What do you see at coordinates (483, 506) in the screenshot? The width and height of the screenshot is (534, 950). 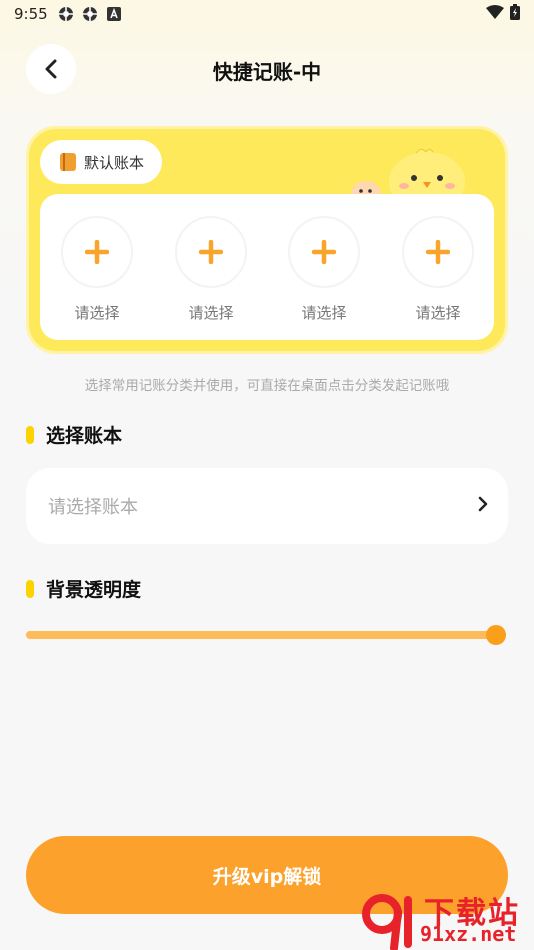 I see `chevron-right-icon` at bounding box center [483, 506].